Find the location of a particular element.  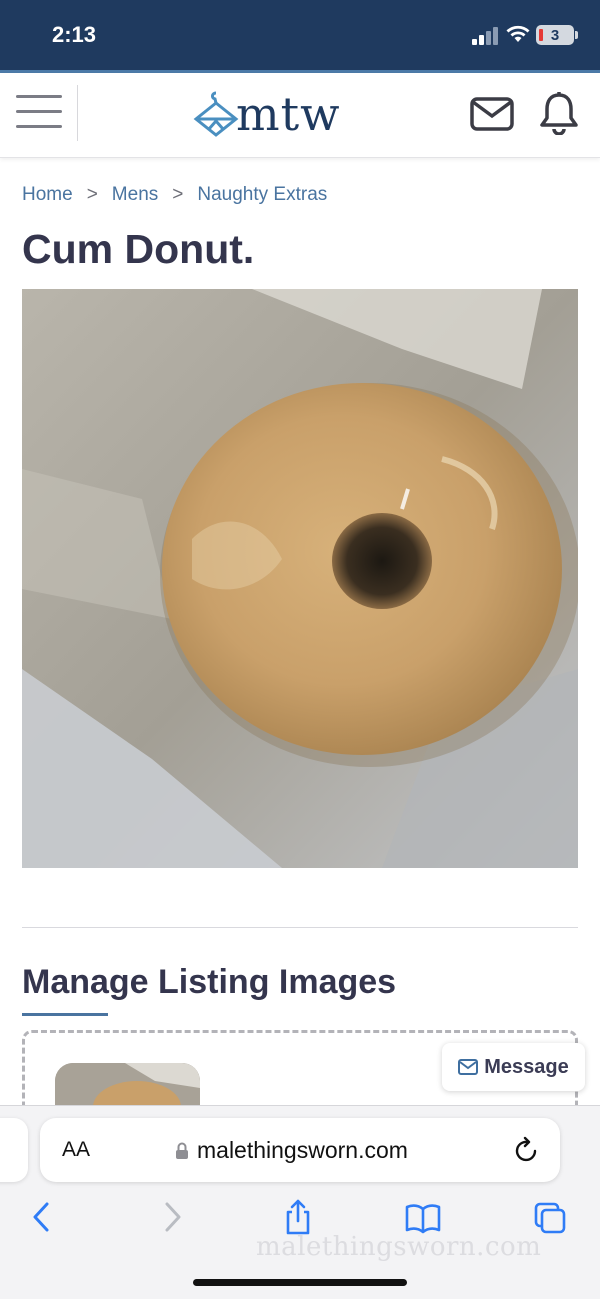

breadcrumb-home: Home is located at coordinates (47, 195).